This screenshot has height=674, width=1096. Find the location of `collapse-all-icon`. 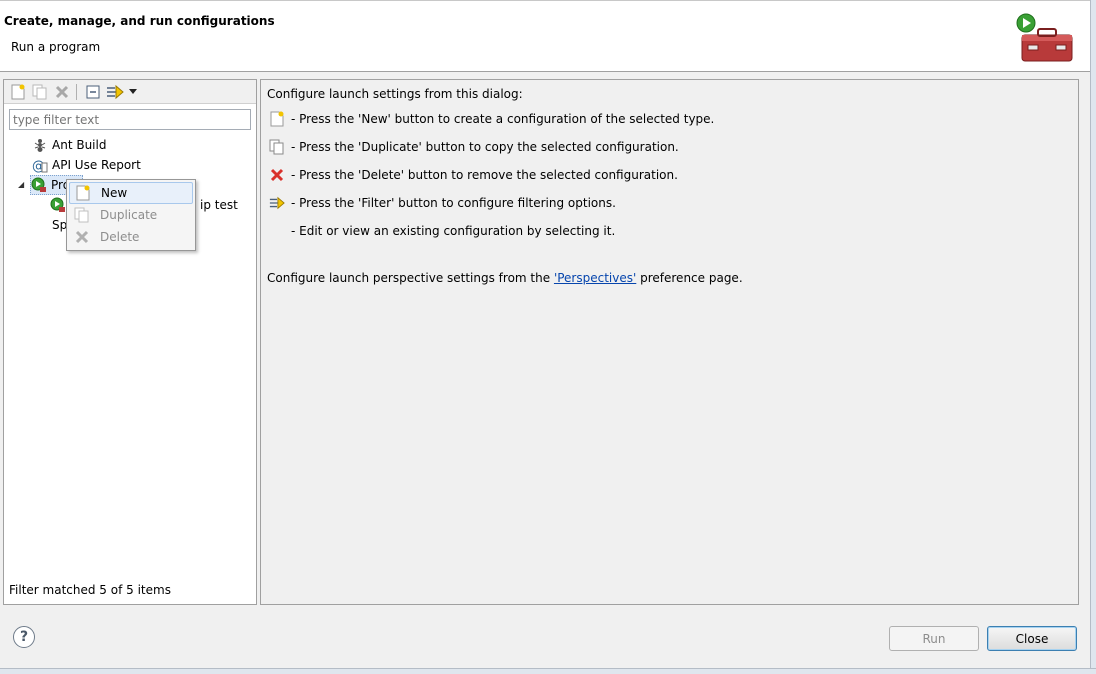

collapse-all-icon is located at coordinates (93, 92).